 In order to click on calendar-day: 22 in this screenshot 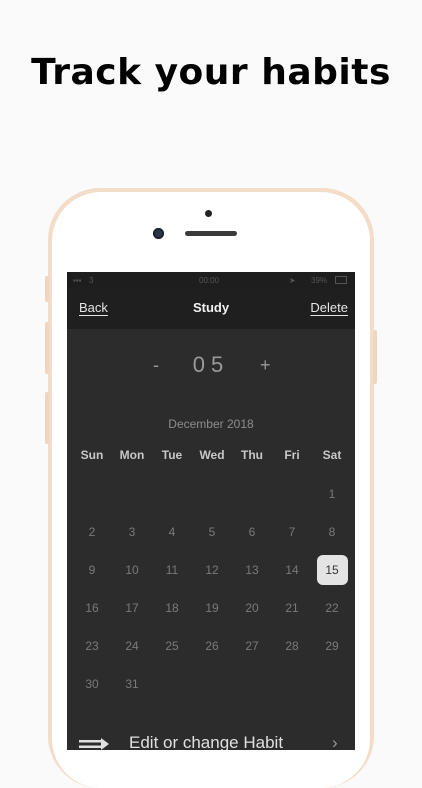, I will do `click(332, 608)`.